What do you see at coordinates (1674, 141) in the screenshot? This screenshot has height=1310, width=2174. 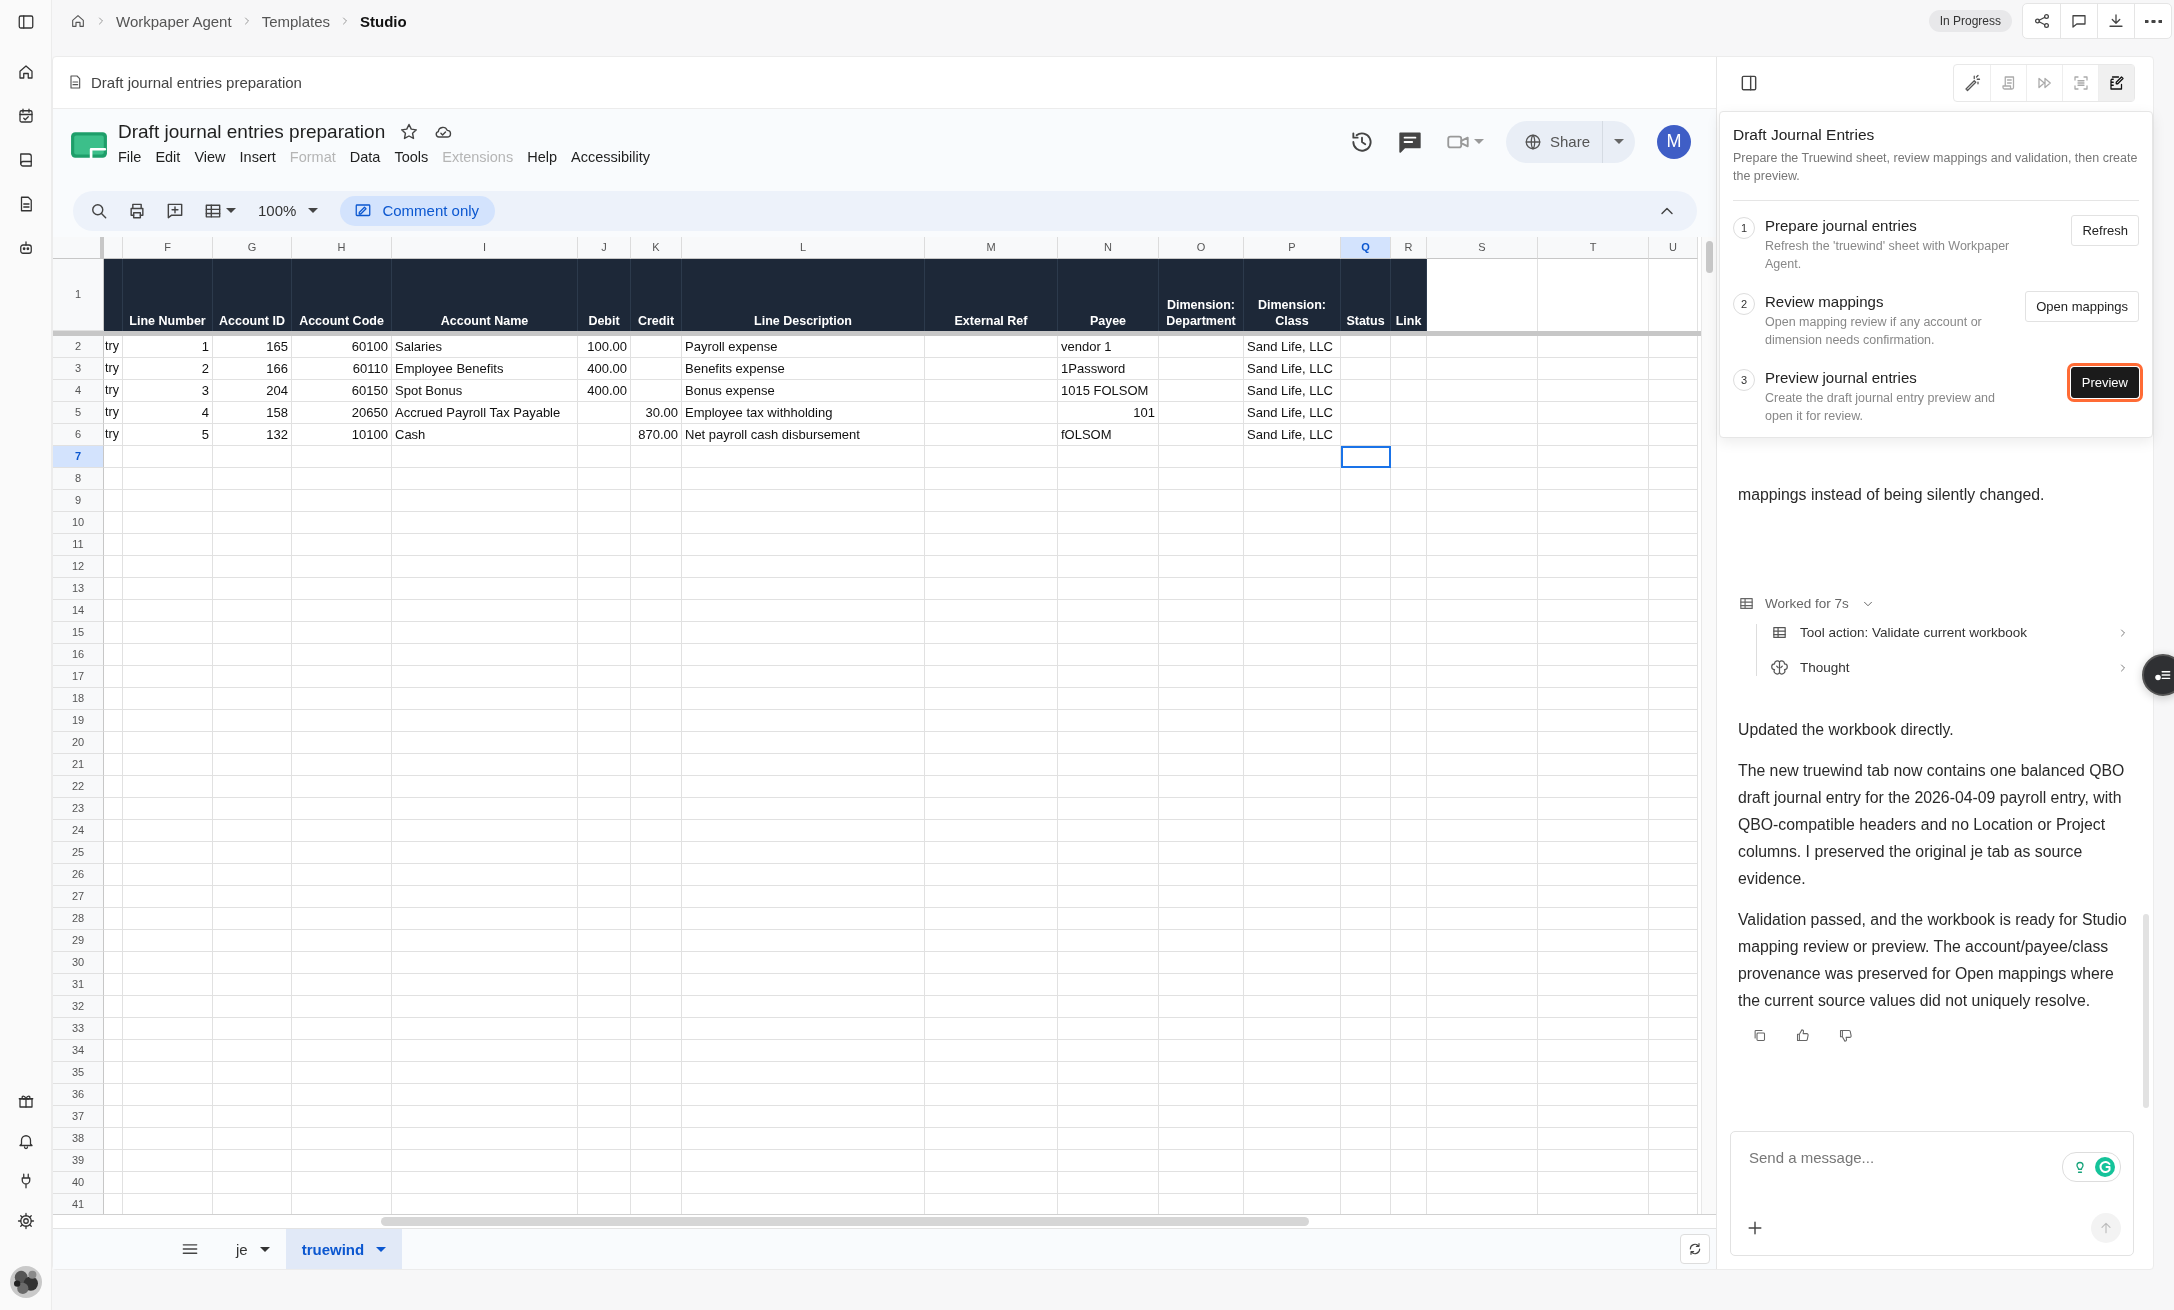 I see `user-avatar: M` at bounding box center [1674, 141].